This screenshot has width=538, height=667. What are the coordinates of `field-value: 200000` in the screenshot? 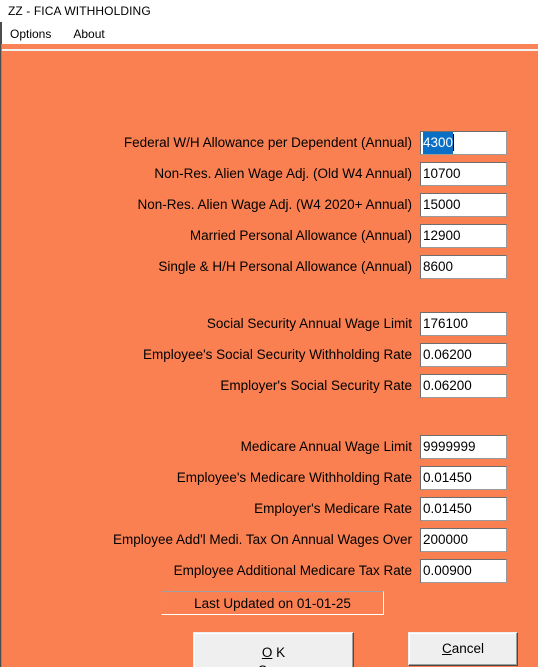 It's located at (446, 539).